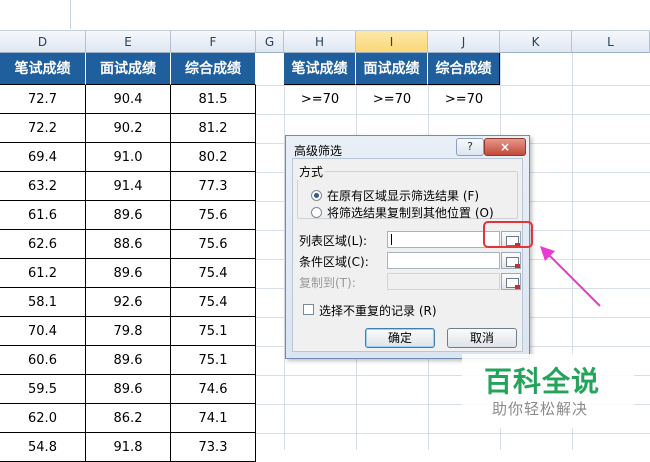 Image resolution: width=650 pixels, height=462 pixels. Describe the element at coordinates (542, 381) in the screenshot. I see `watermark-title: 百科全说` at that location.